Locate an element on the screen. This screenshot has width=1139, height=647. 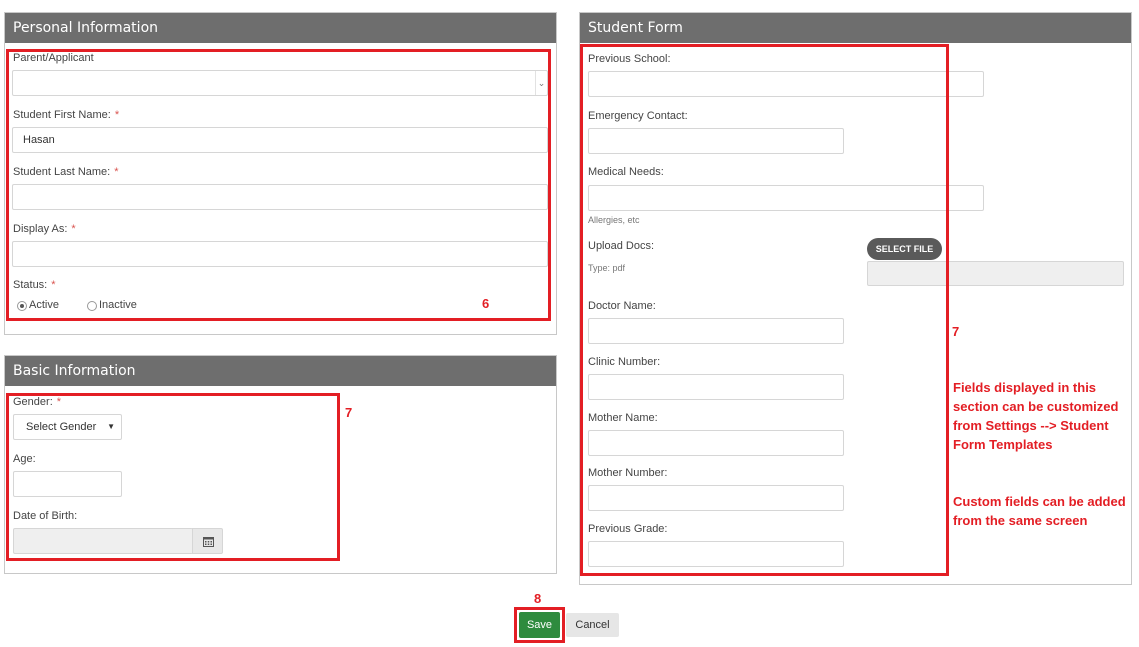
select-file-button: SELECT FILE is located at coordinates (904, 249).